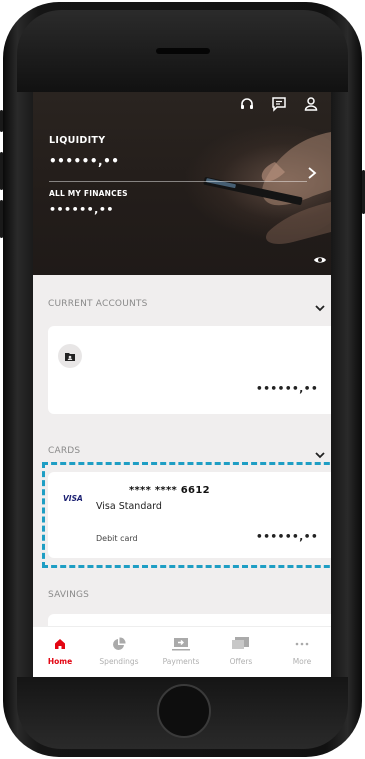  I want to click on current-accounts-title: CURRENT ACCOUNTS, so click(98, 304).